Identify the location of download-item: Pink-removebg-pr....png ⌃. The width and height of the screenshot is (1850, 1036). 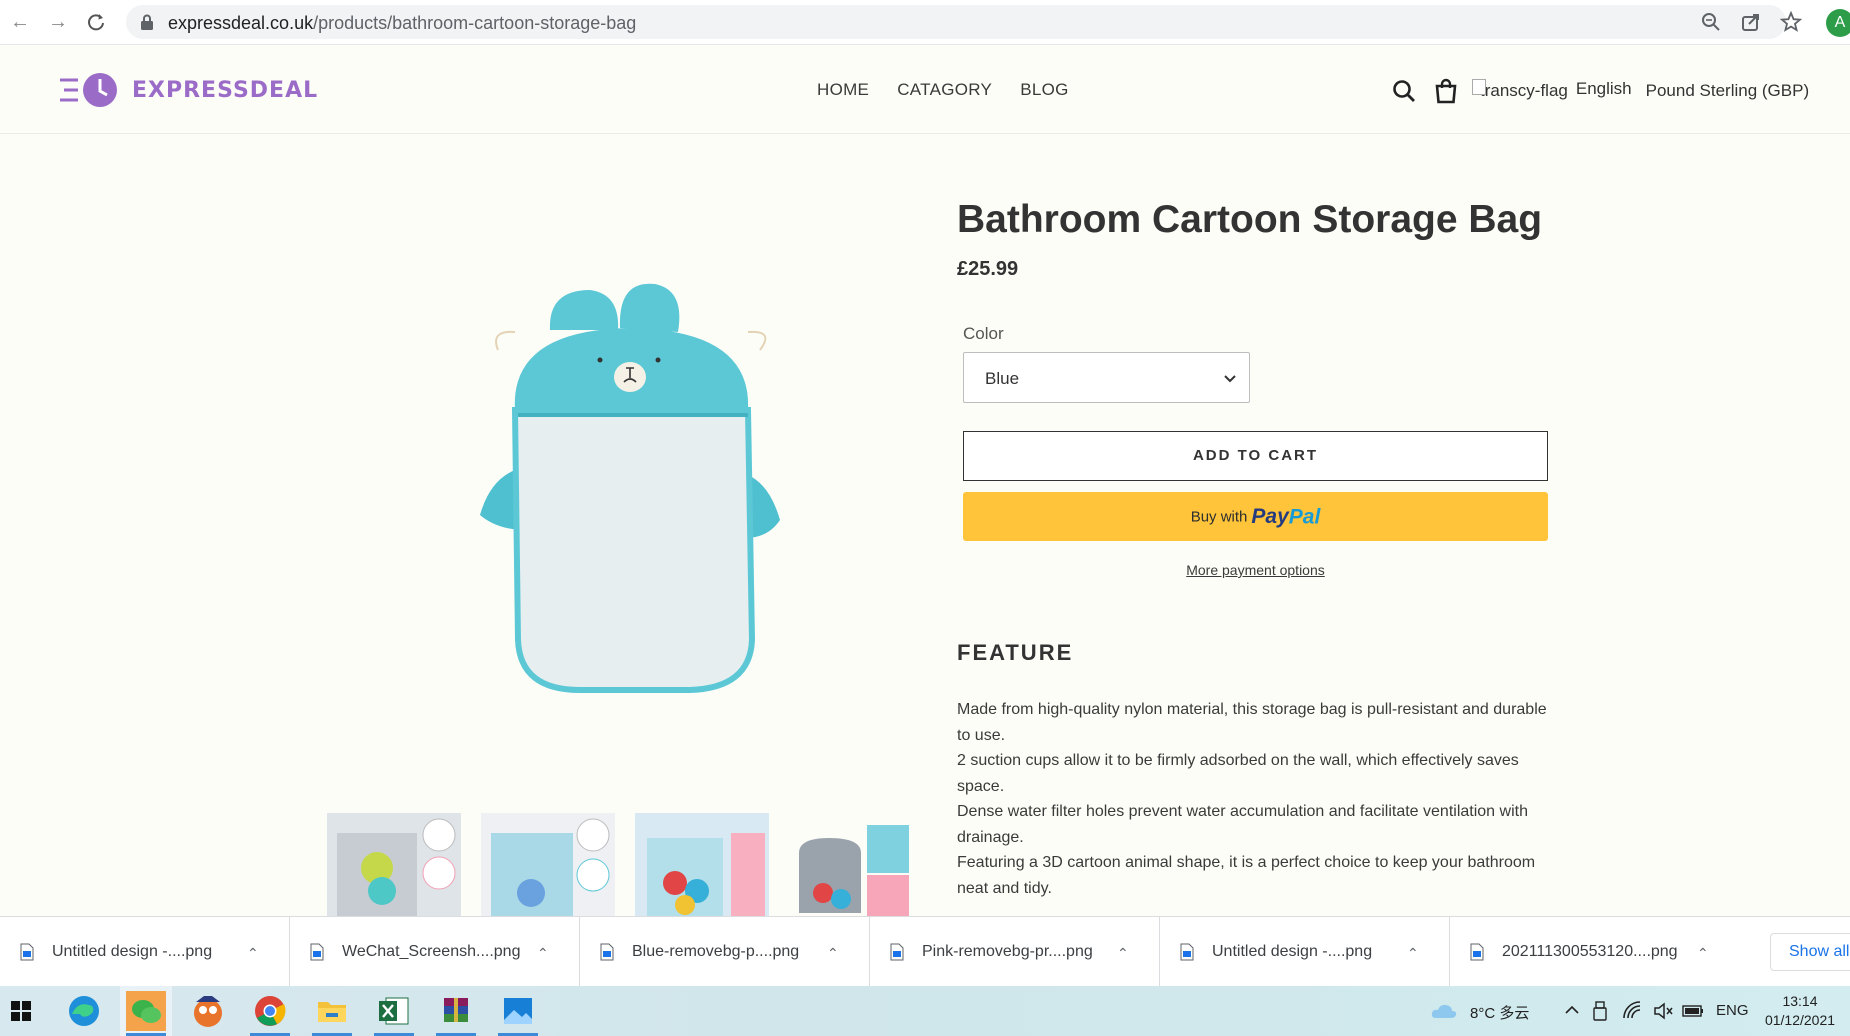
(1015, 952).